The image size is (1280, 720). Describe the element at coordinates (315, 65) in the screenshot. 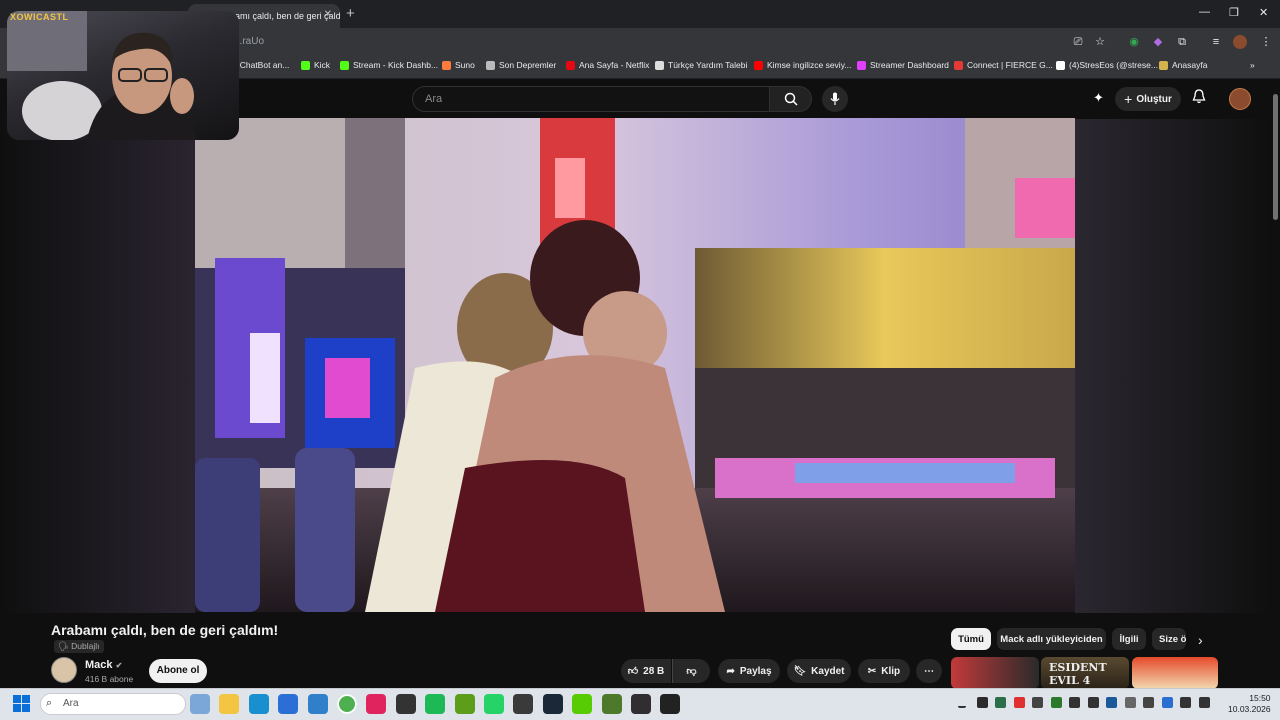

I see `bookmark-item: Kick` at that location.